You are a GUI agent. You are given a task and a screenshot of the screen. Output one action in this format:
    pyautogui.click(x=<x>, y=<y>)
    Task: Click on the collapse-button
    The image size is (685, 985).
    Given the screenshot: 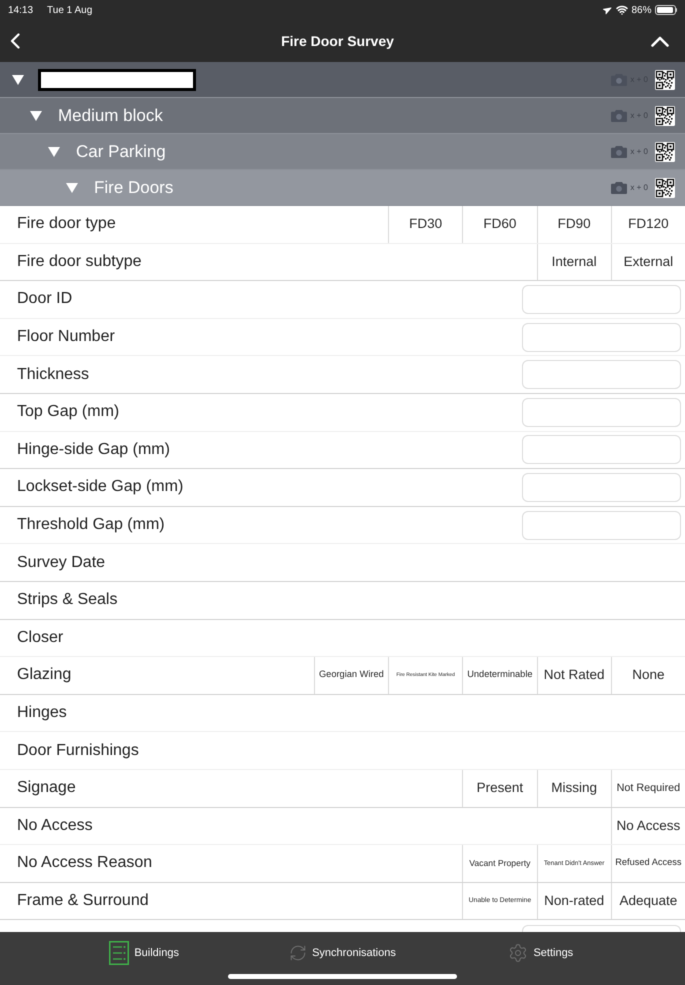 What is the action you would take?
    pyautogui.click(x=659, y=41)
    